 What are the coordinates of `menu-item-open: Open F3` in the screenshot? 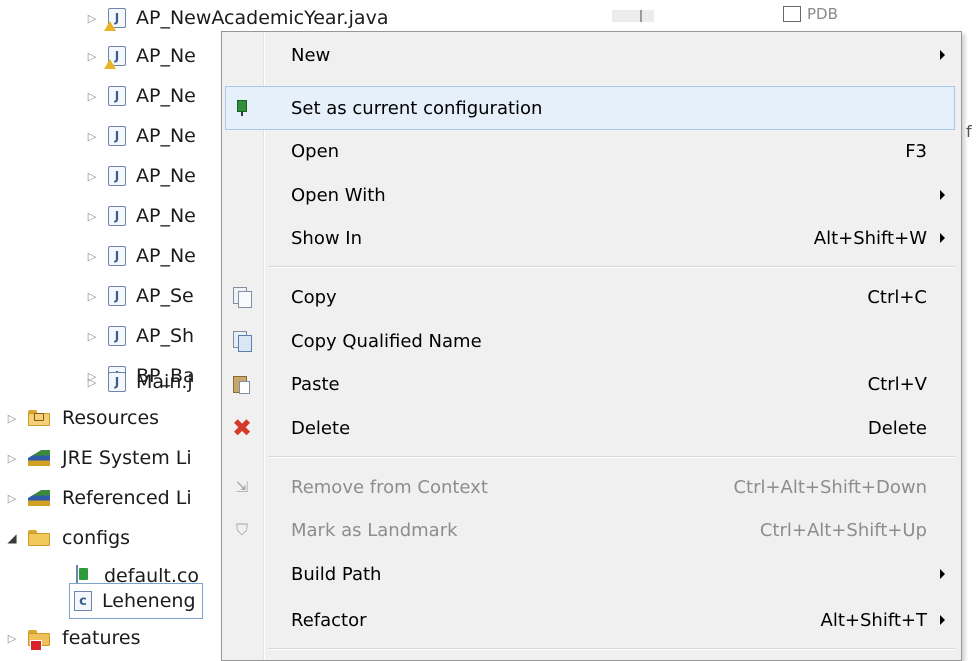 It's located at (590, 151).